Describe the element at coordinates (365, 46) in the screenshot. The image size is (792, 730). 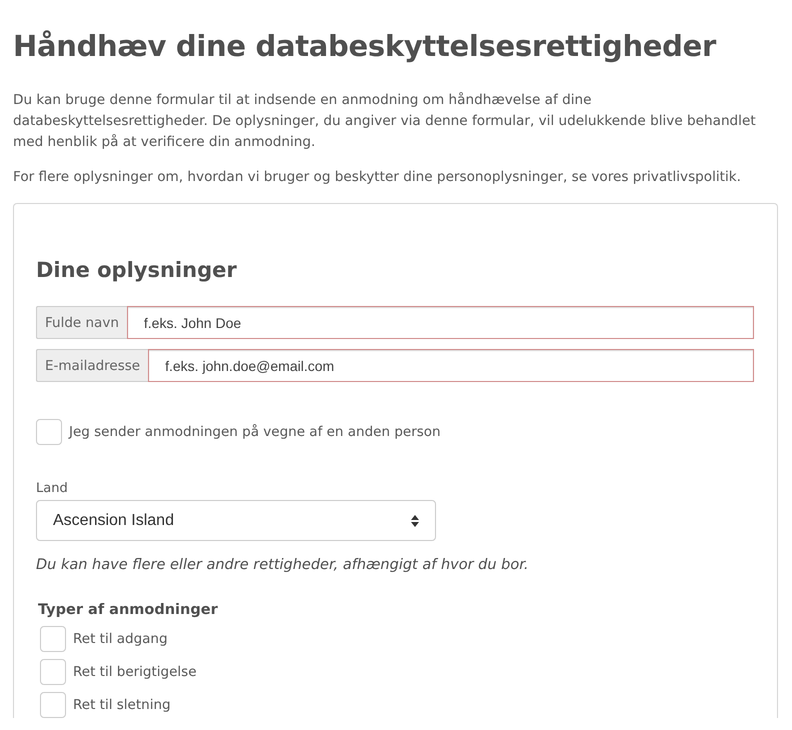
I see `page-title: Håndhæv dine databeskyttelsesrettigheder` at that location.